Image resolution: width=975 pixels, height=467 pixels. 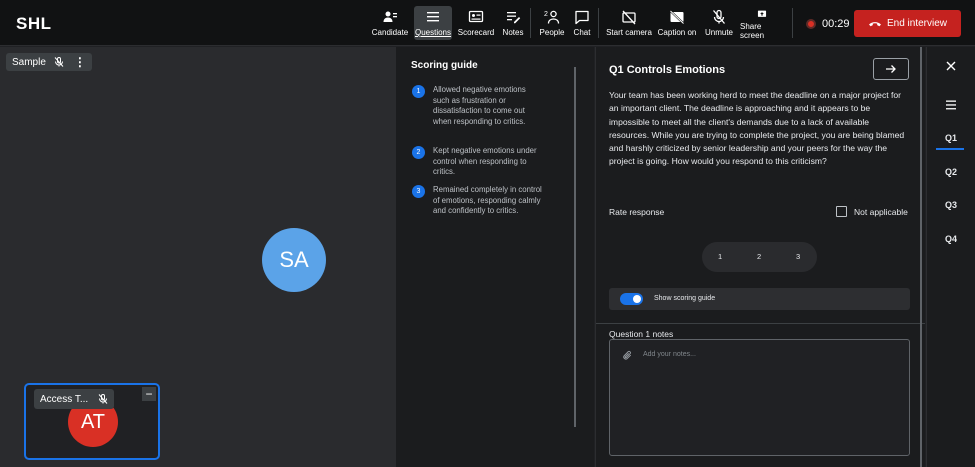 I want to click on rail-question-q3: Q3, so click(x=951, y=205).